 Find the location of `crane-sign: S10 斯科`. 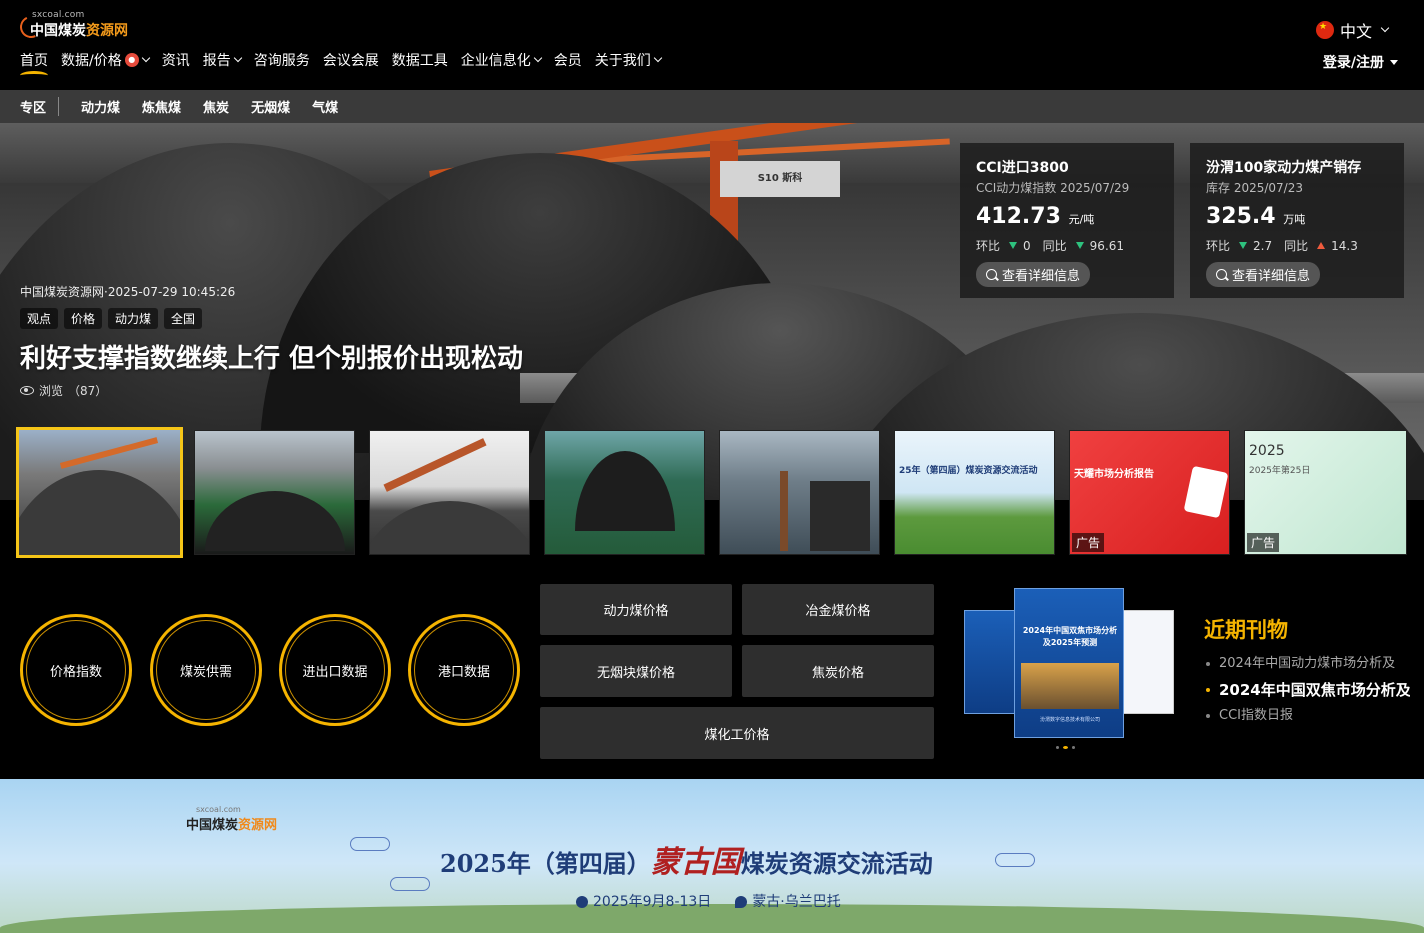

crane-sign: S10 斯科 is located at coordinates (780, 179).